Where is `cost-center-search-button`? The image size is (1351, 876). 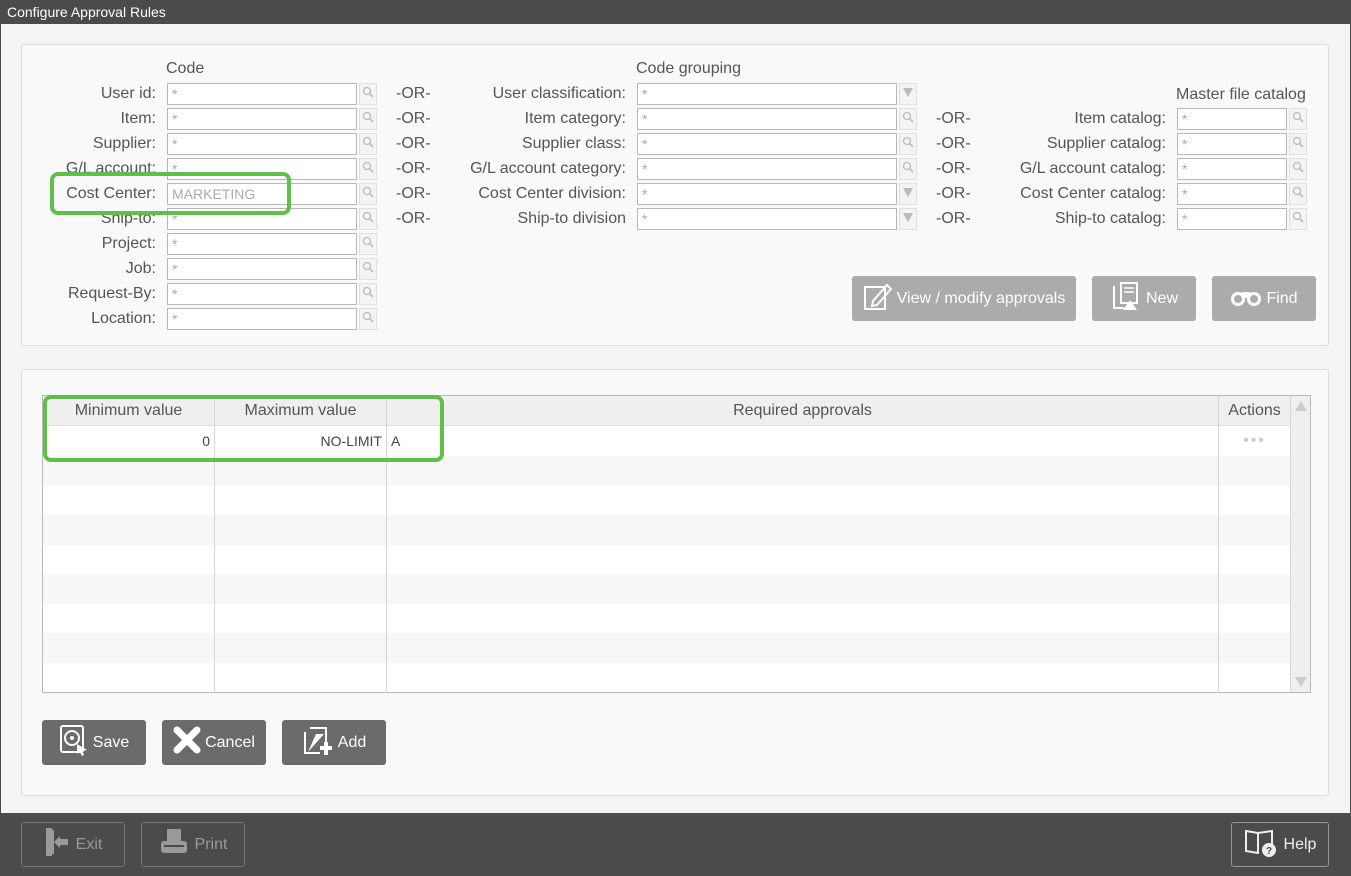
cost-center-search-button is located at coordinates (368, 194).